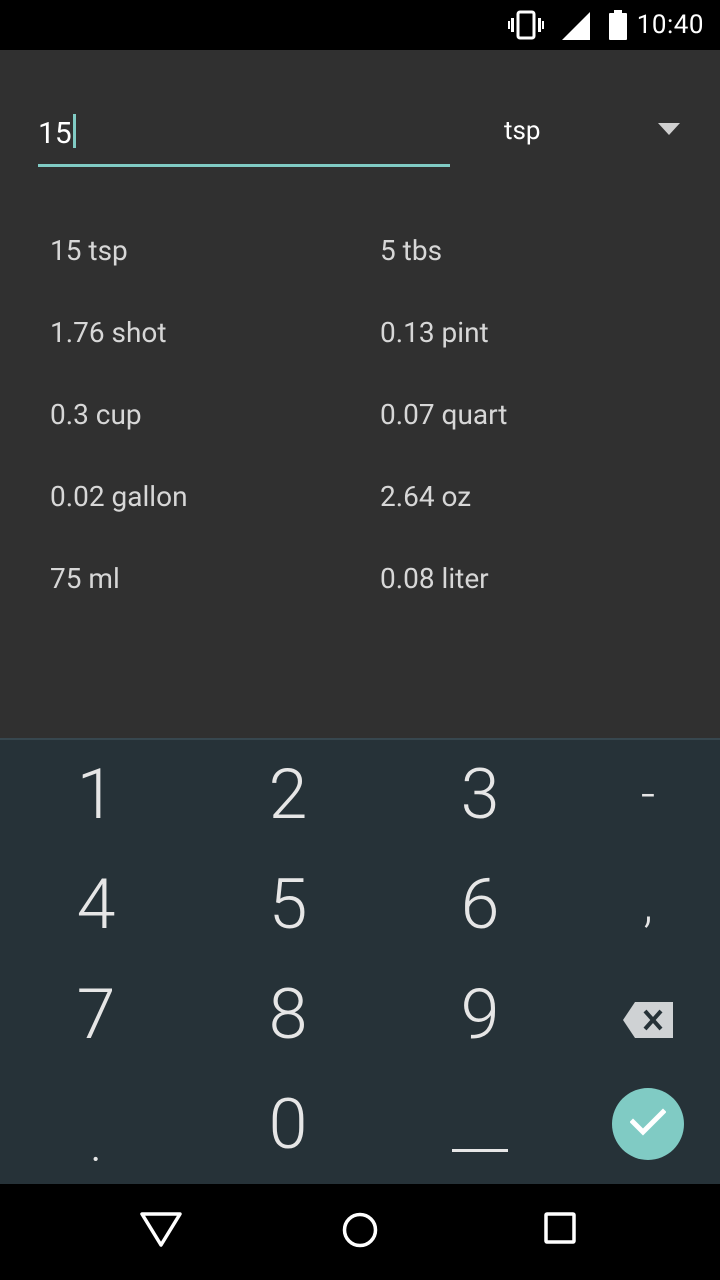 The height and width of the screenshot is (1280, 720). I want to click on key-3: 3, so click(480, 795).